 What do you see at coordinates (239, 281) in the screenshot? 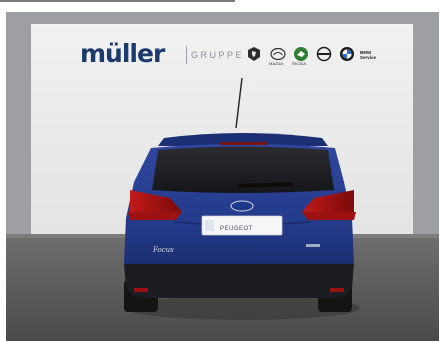
I see `rear-bumper` at bounding box center [239, 281].